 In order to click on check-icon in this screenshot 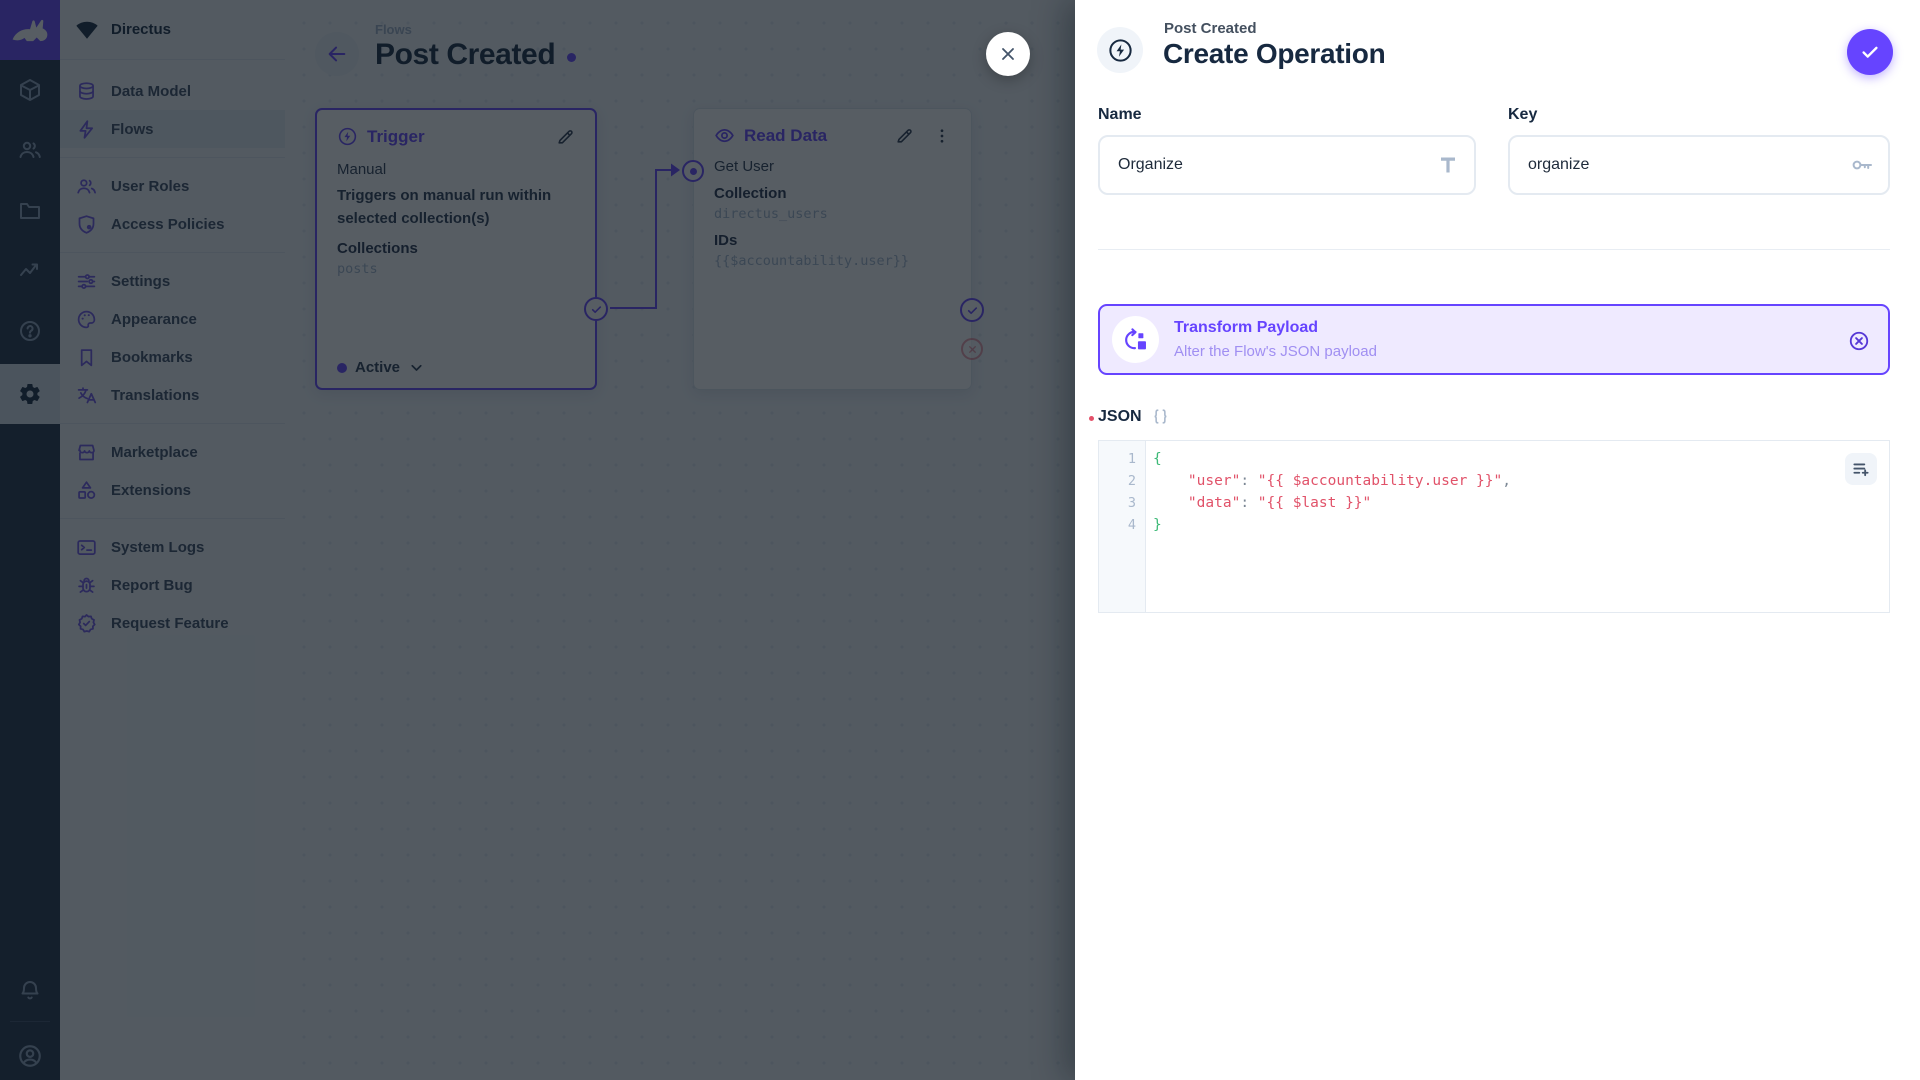, I will do `click(1870, 52)`.